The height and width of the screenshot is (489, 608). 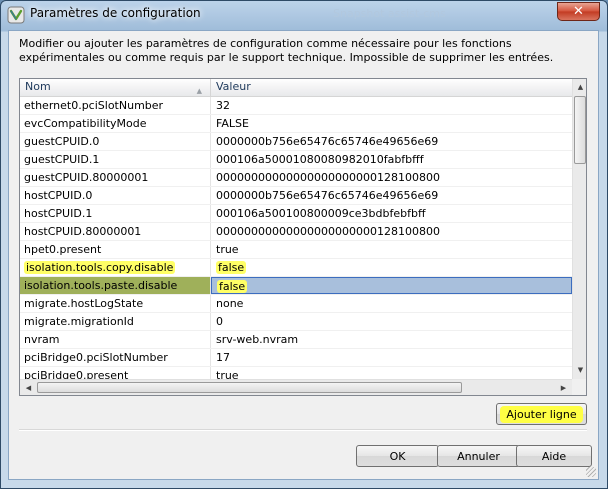 What do you see at coordinates (391, 339) in the screenshot?
I see `row-value: srv-web.nvram` at bounding box center [391, 339].